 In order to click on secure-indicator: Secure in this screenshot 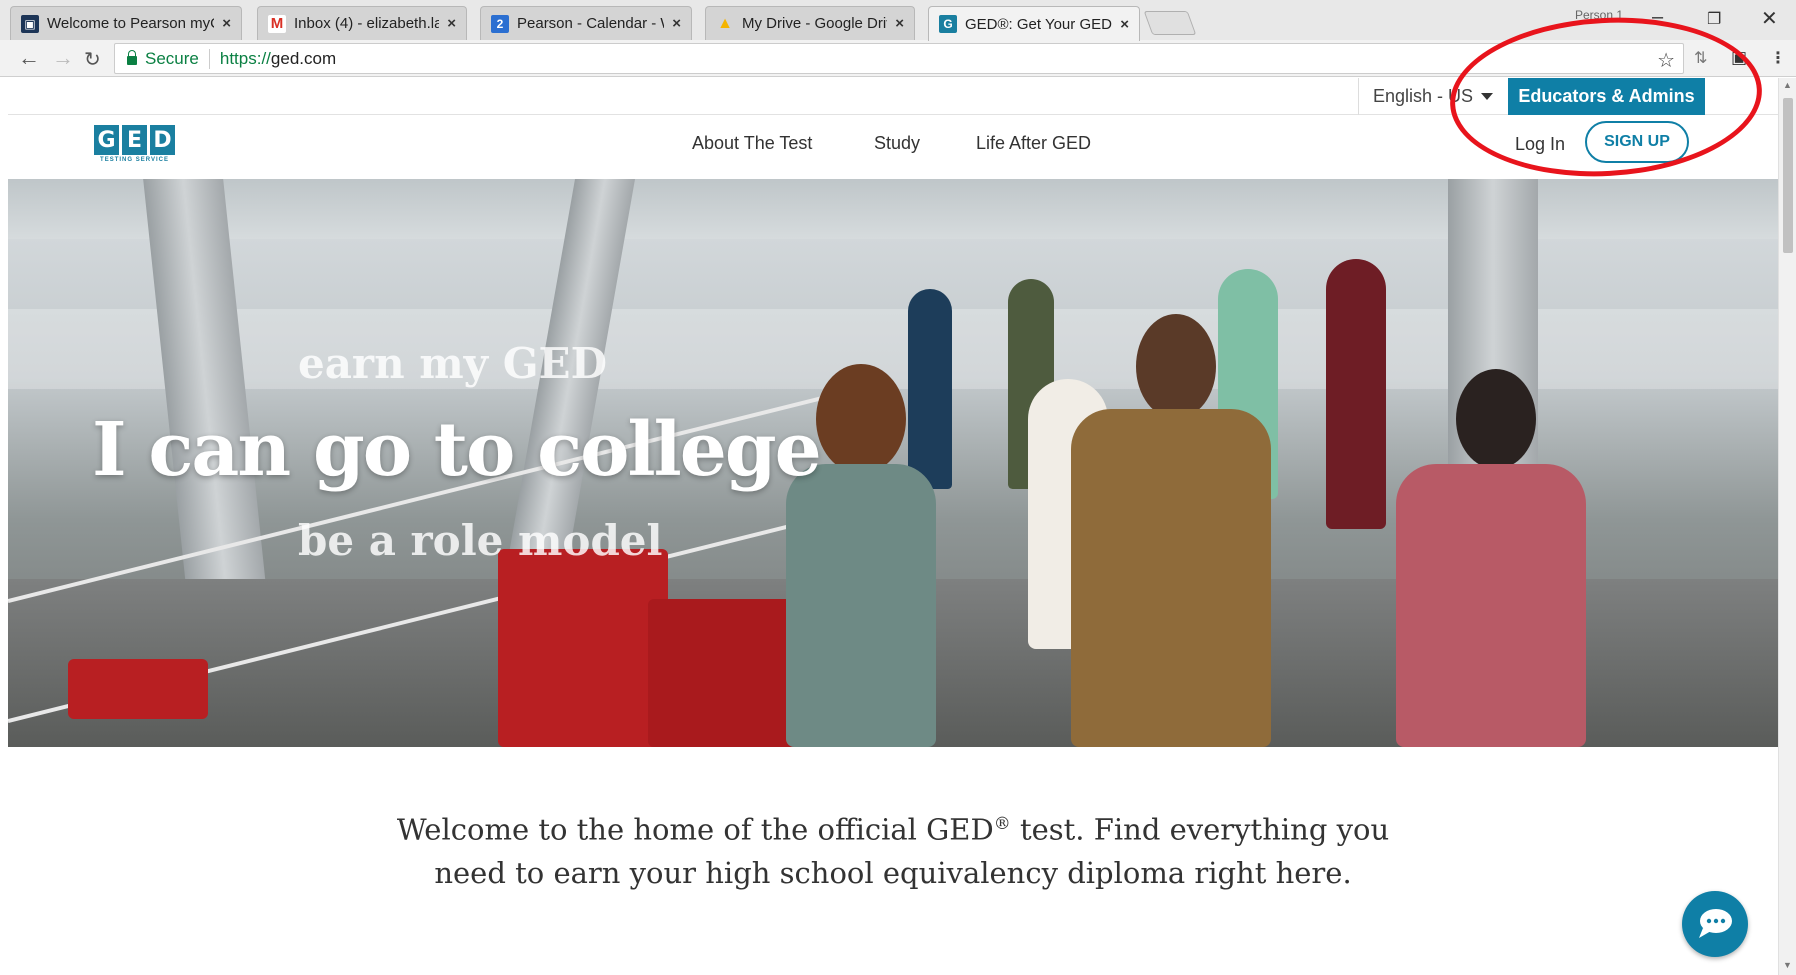, I will do `click(163, 59)`.